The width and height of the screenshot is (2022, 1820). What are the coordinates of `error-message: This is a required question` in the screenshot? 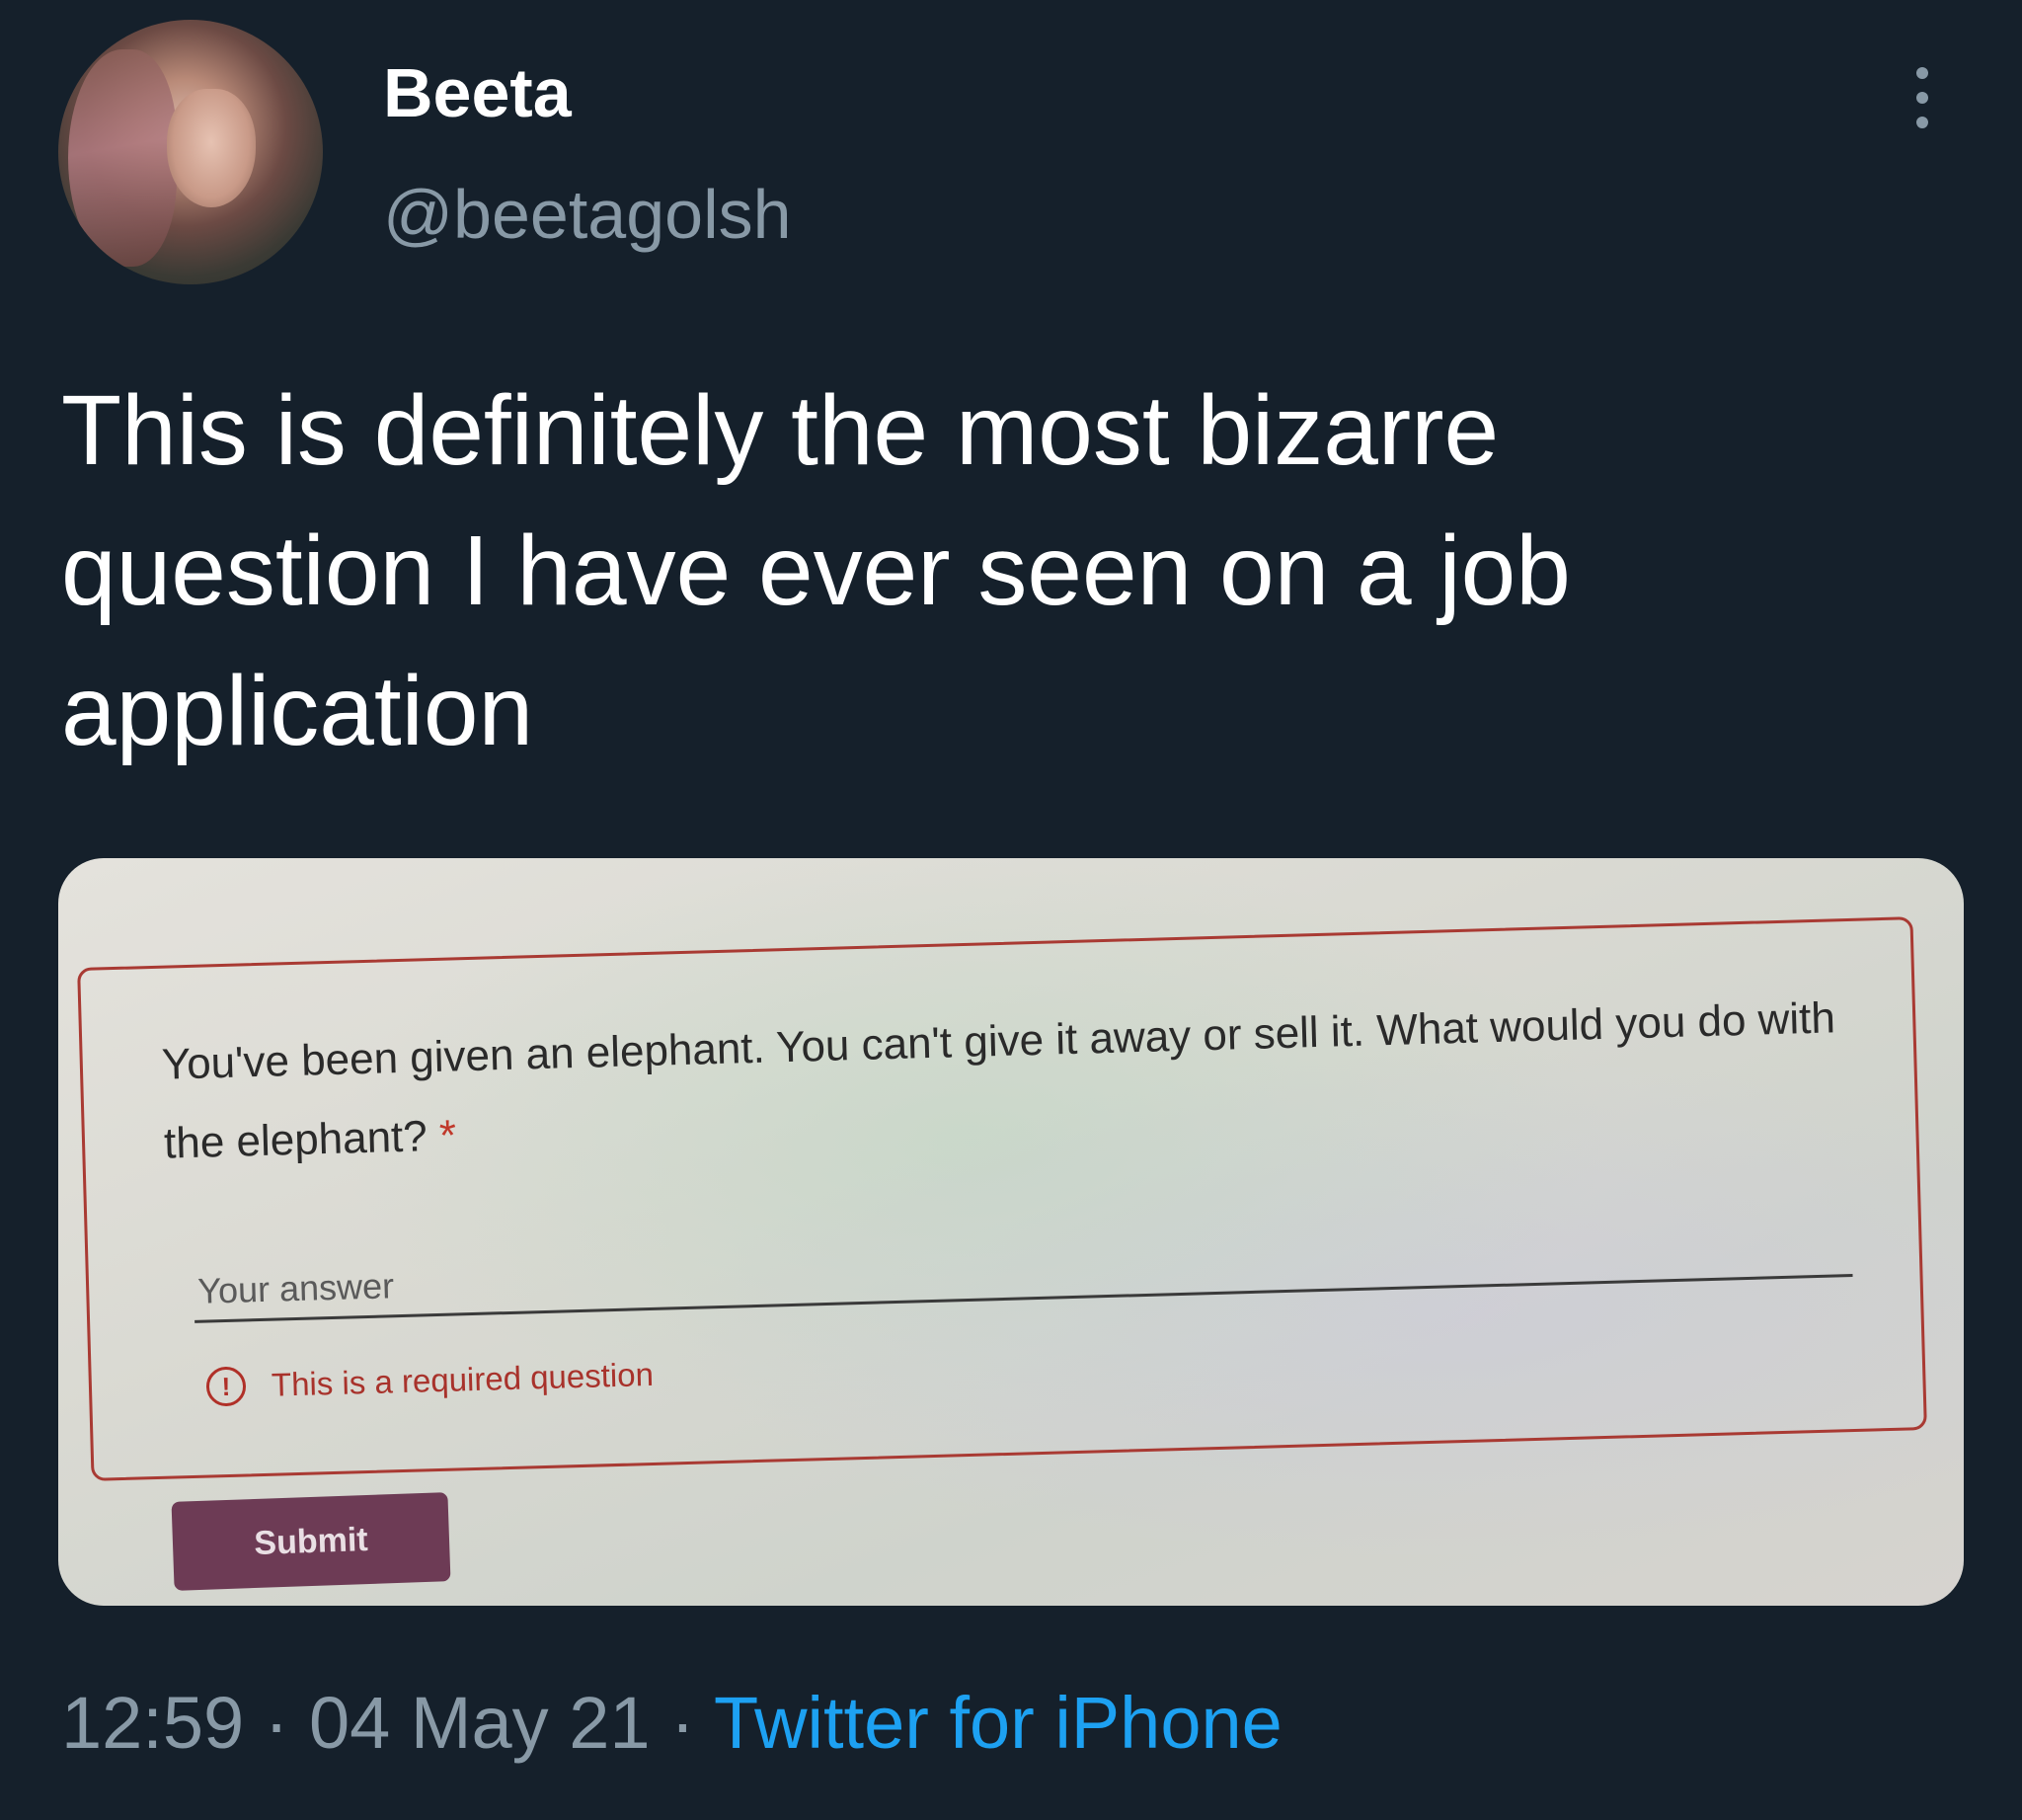 It's located at (463, 1379).